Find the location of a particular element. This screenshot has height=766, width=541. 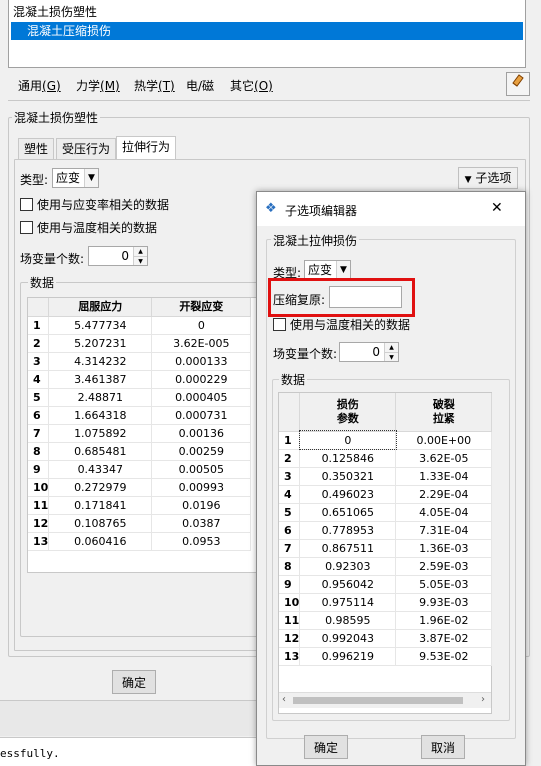

horizontal-scrollbar: ‹ › is located at coordinates (385, 700).